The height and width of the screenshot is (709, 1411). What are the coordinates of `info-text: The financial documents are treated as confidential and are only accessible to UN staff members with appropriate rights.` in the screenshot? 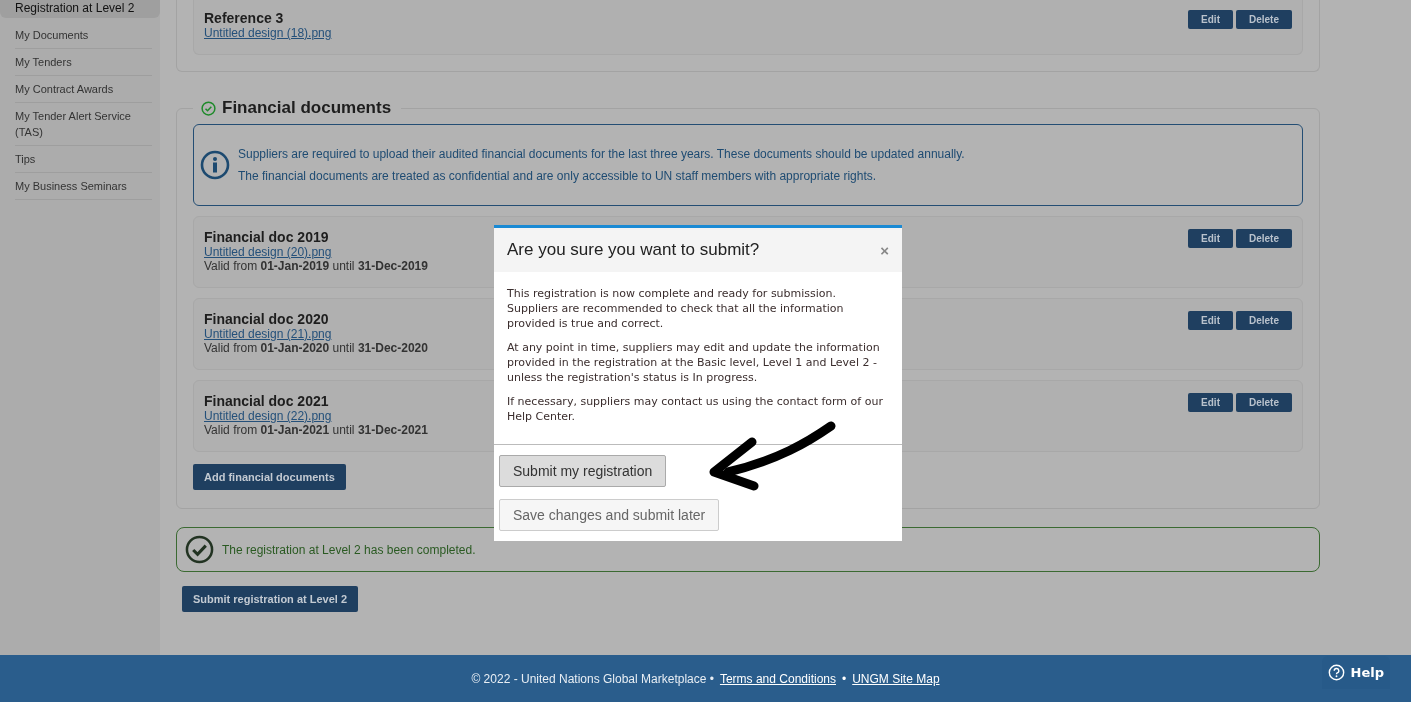 It's located at (558, 176).